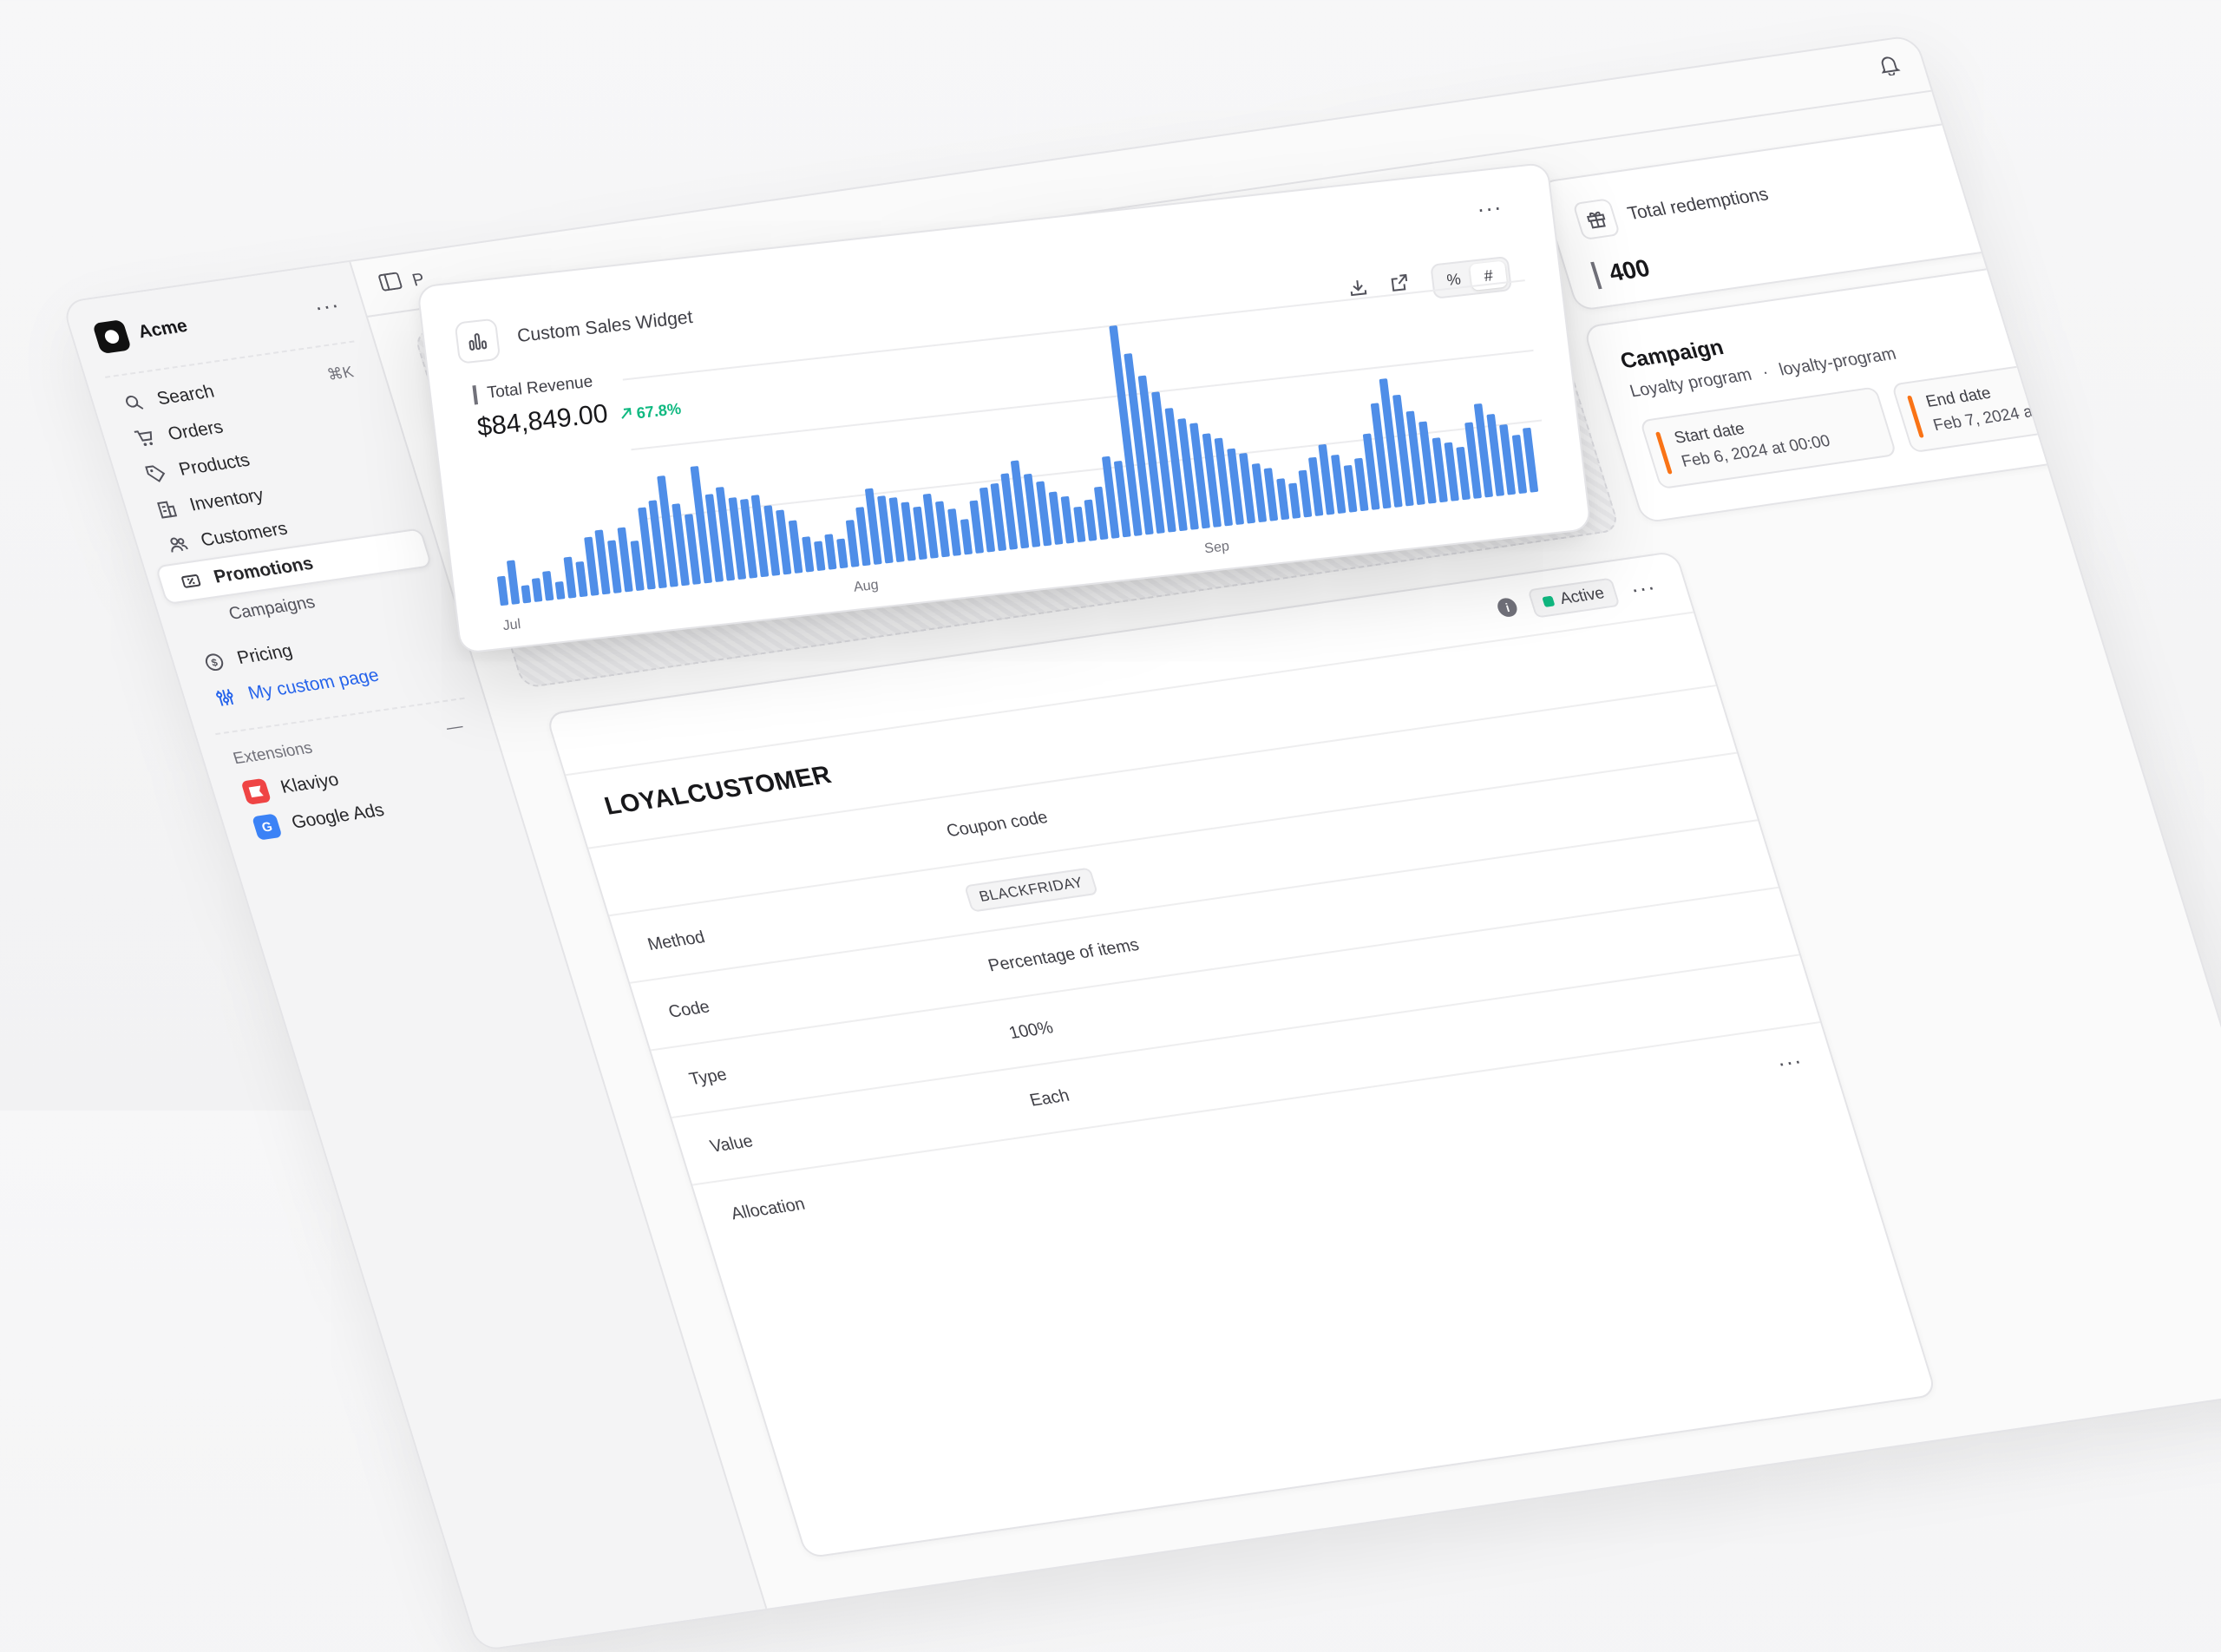  Describe the element at coordinates (1507, 607) in the screenshot. I see `info-icon: i` at that location.